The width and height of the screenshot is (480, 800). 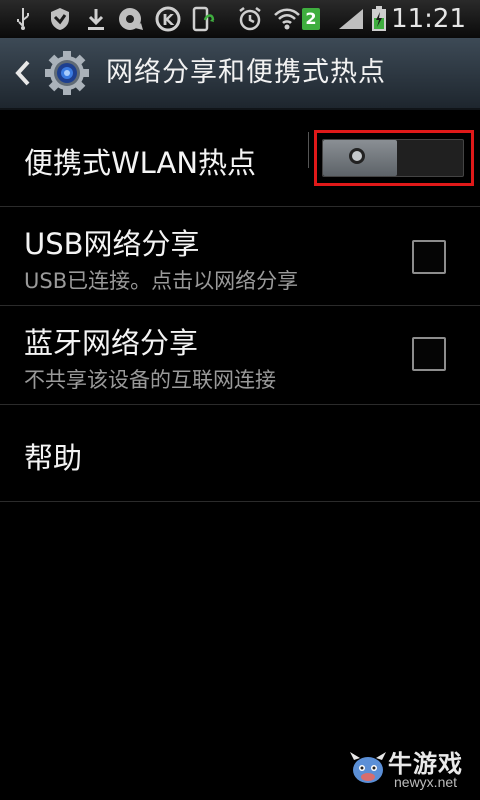 I want to click on k-app-icon: K, so click(x=168, y=19).